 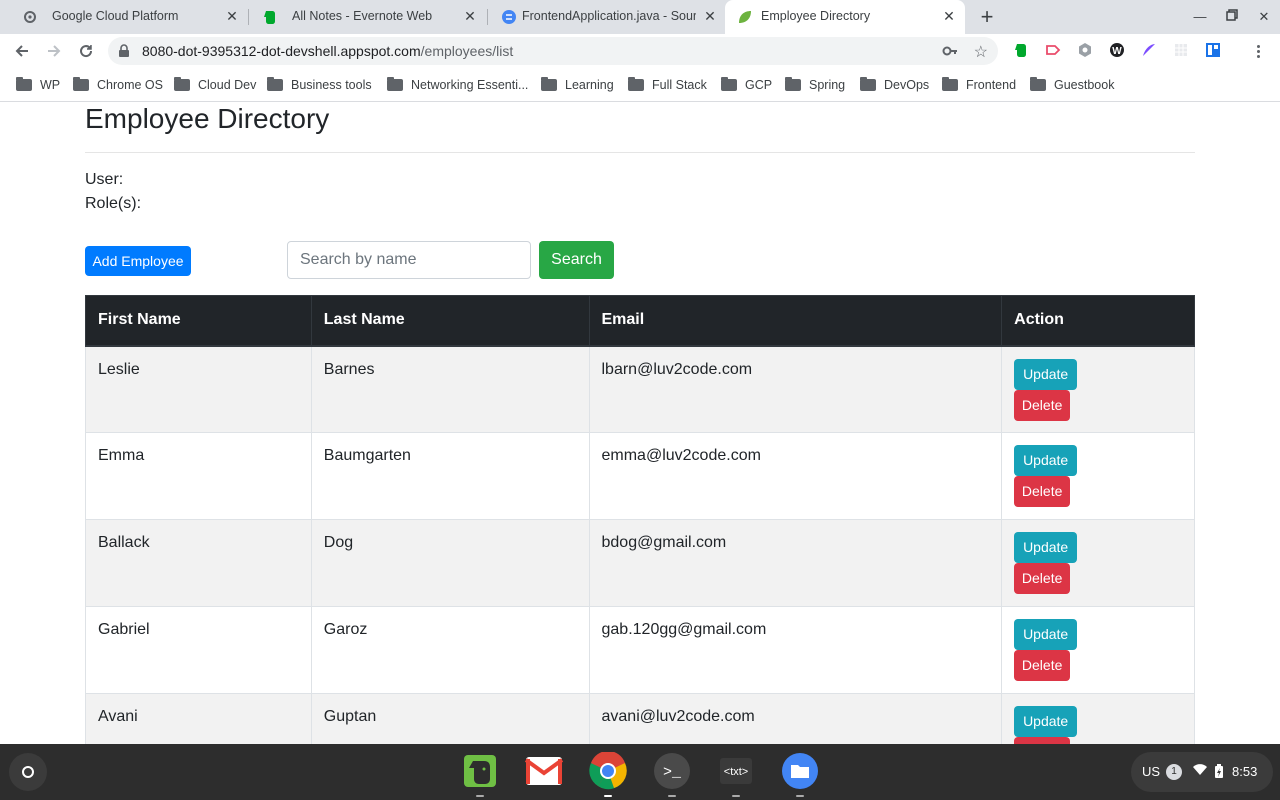 I want to click on dashboard-extension-icon, so click(x=1213, y=50).